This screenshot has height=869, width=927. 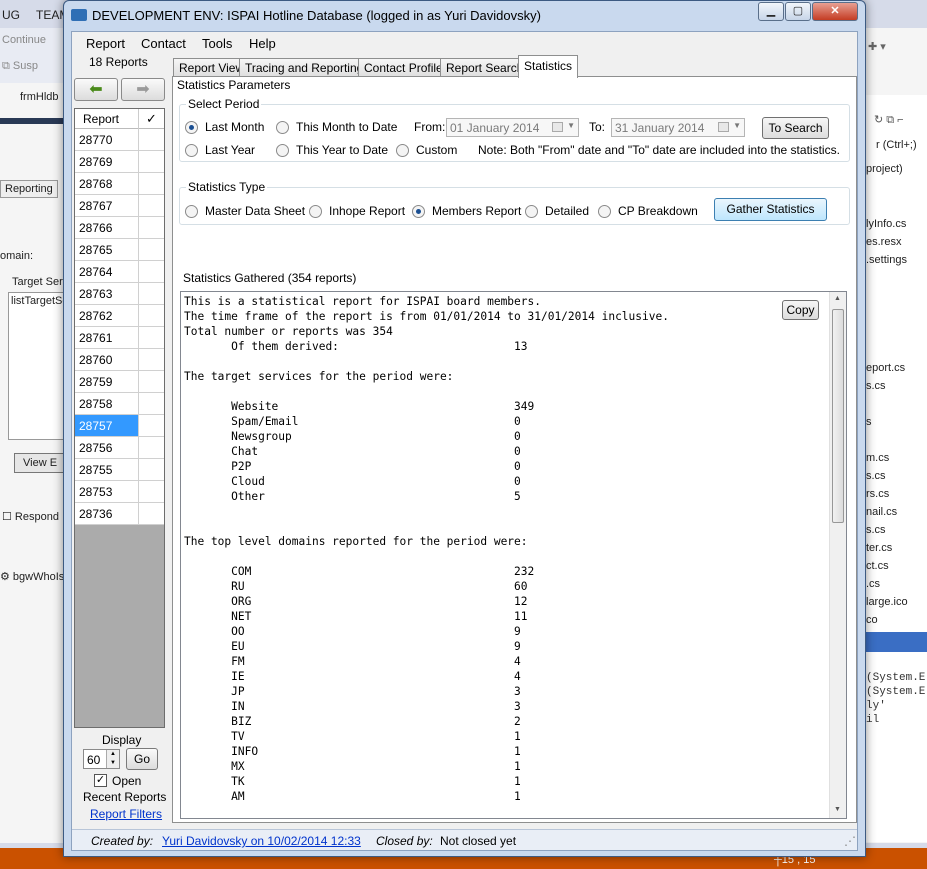 I want to click on open-checkbox: ✓, so click(x=100, y=780).